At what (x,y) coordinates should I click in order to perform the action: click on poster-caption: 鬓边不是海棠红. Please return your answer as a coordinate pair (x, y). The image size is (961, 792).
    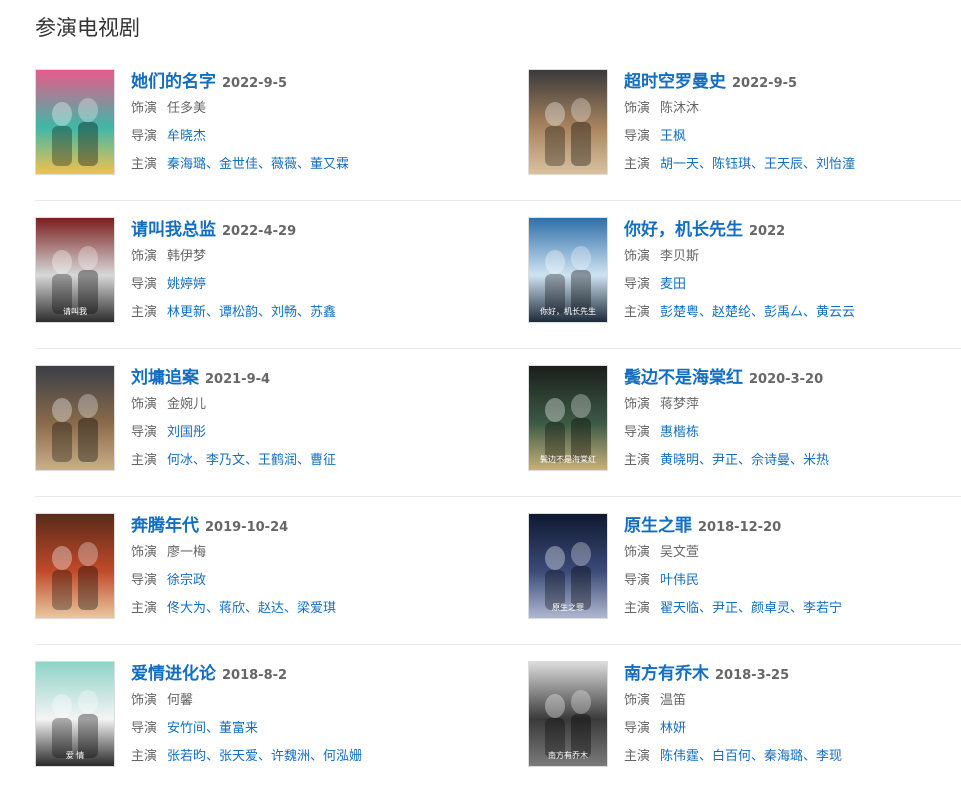
    Looking at the image, I should click on (568, 459).